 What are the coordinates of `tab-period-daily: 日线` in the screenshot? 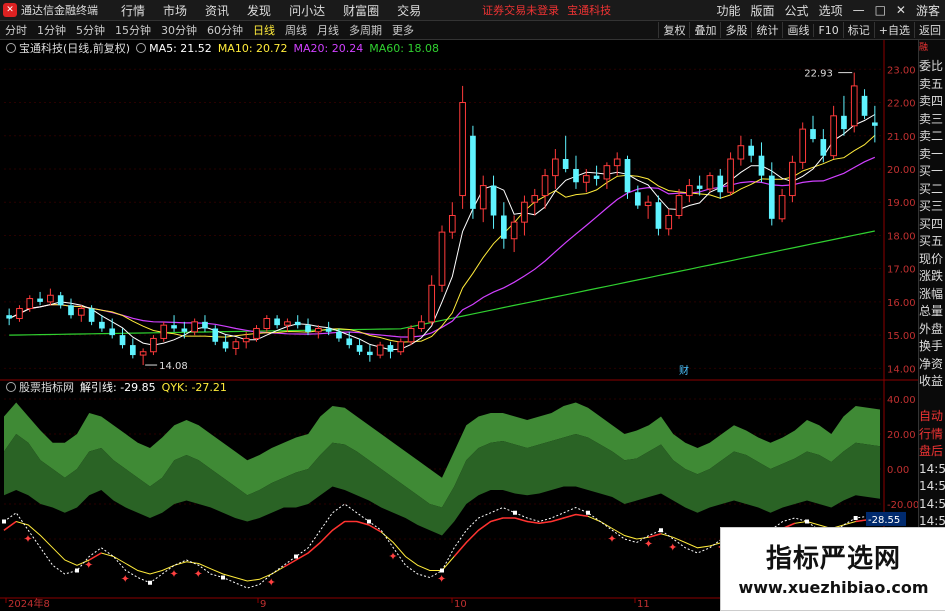 It's located at (264, 30).